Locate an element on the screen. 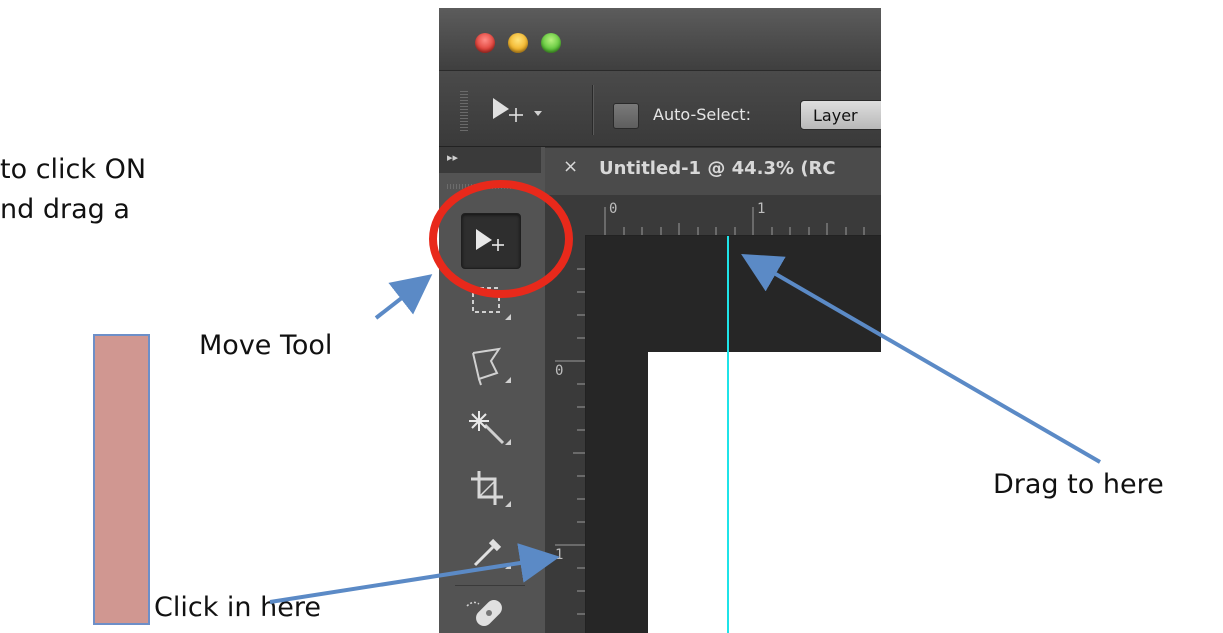 The height and width of the screenshot is (633, 1223). click-in-here-arrow is located at coordinates (414, 573).